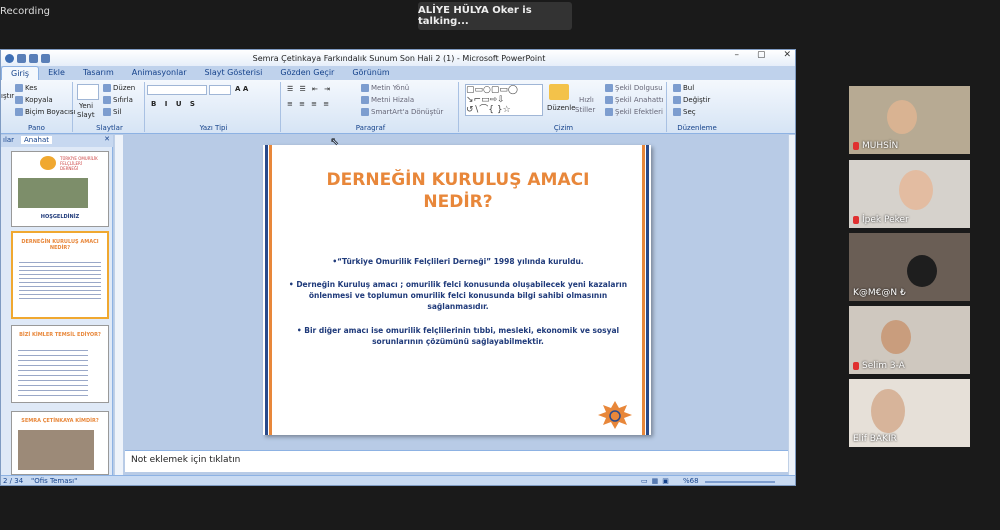 The image size is (1000, 530). What do you see at coordinates (213, 128) in the screenshot?
I see `group-label-yazi-tipi: Yazı Tipi` at bounding box center [213, 128].